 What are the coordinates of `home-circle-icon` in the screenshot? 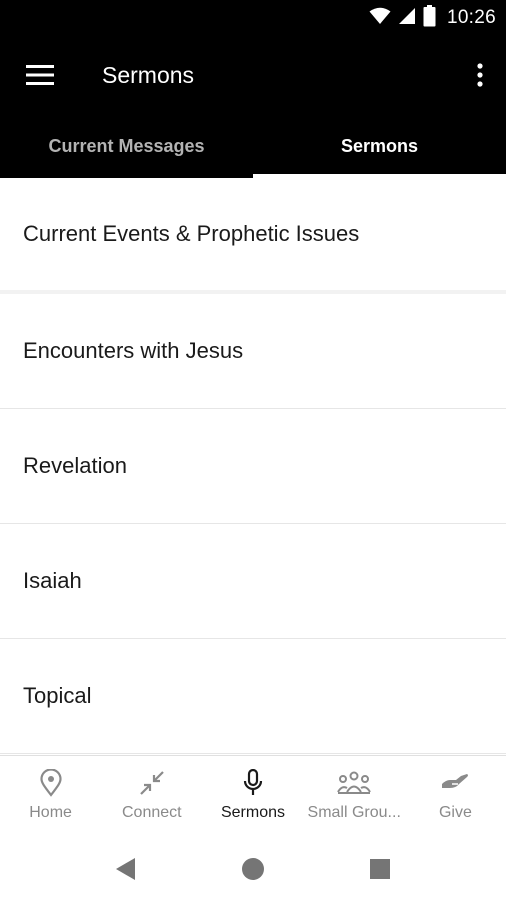 It's located at (253, 869).